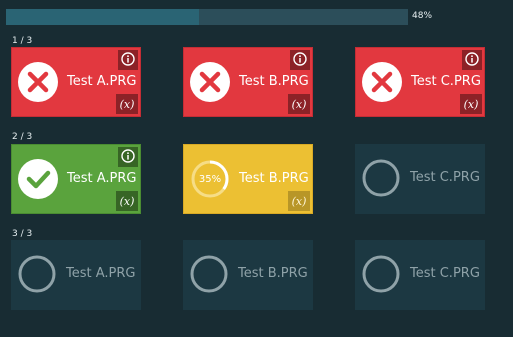  What do you see at coordinates (22, 41) in the screenshot?
I see `row-label: 1 / 3` at bounding box center [22, 41].